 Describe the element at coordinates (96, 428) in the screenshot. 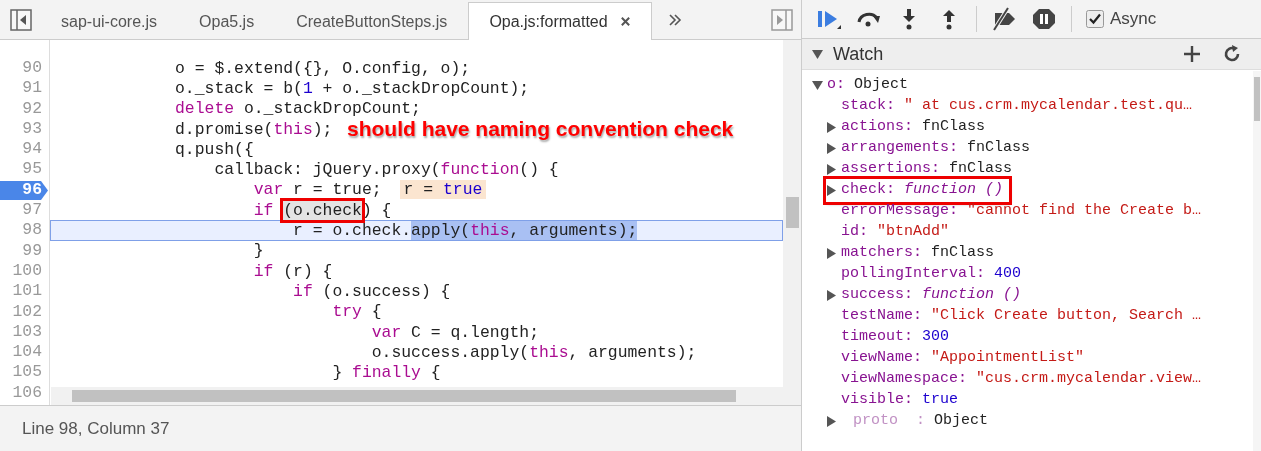

I see `cursor-position: Line 98, Column 37` at that location.